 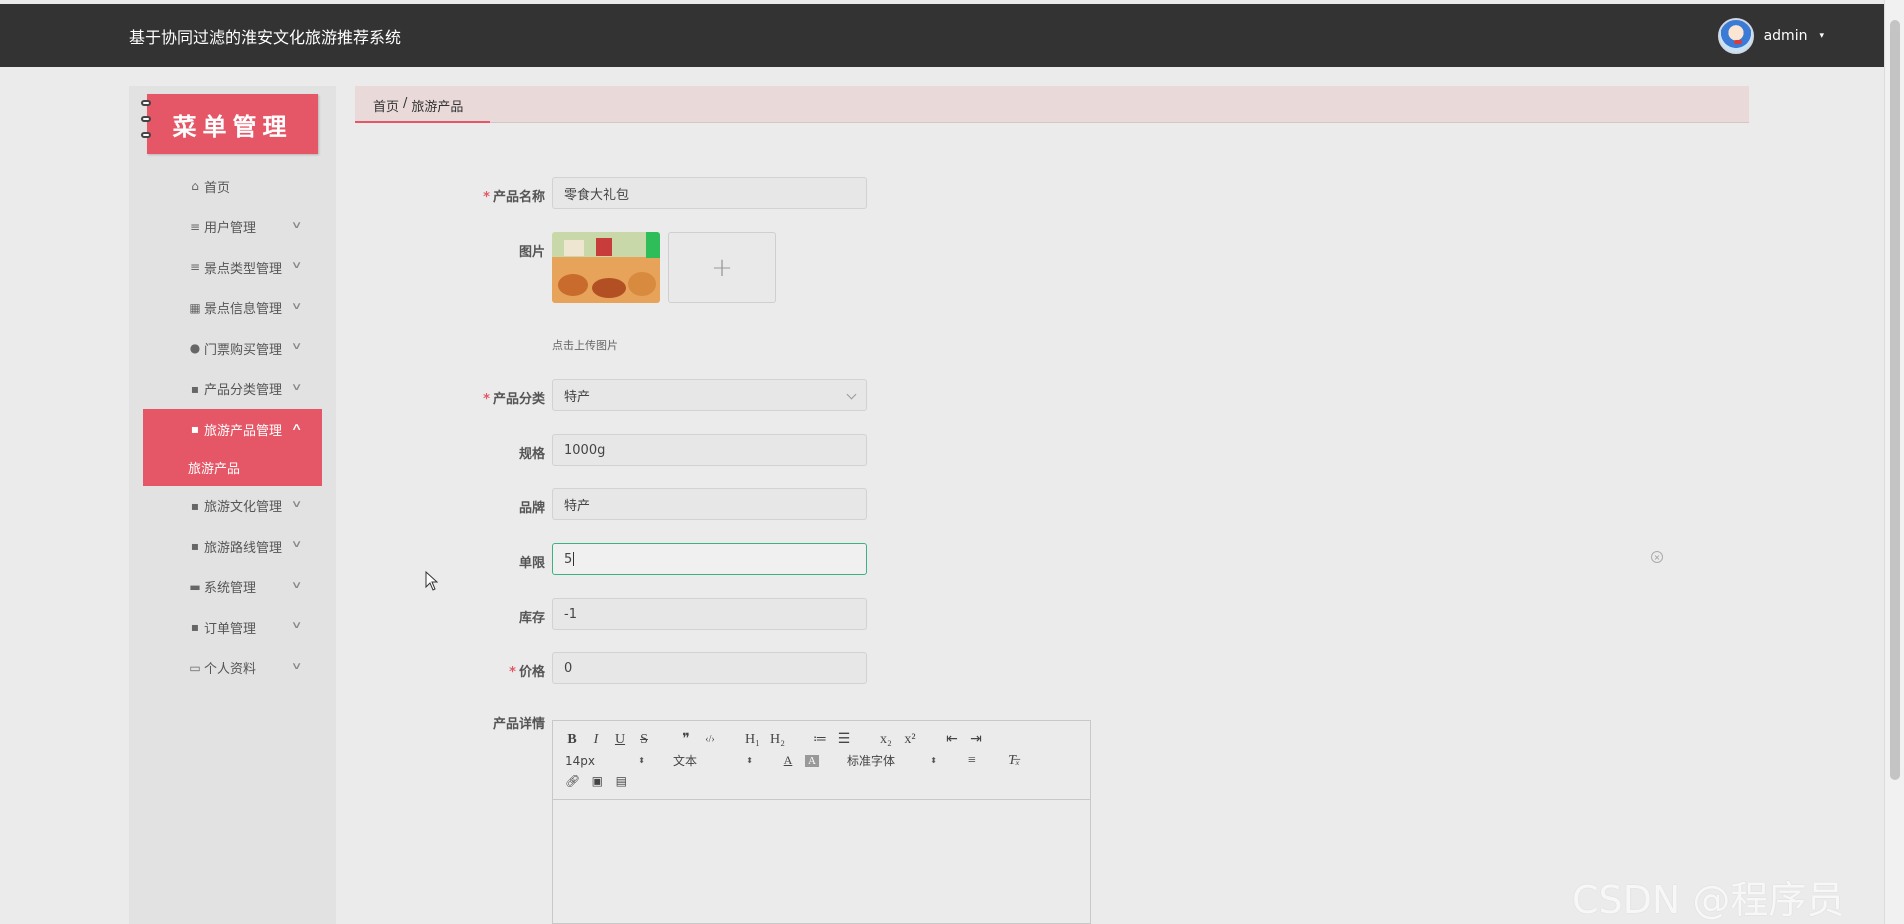 What do you see at coordinates (620, 740) in the screenshot?
I see `underline-button: U` at bounding box center [620, 740].